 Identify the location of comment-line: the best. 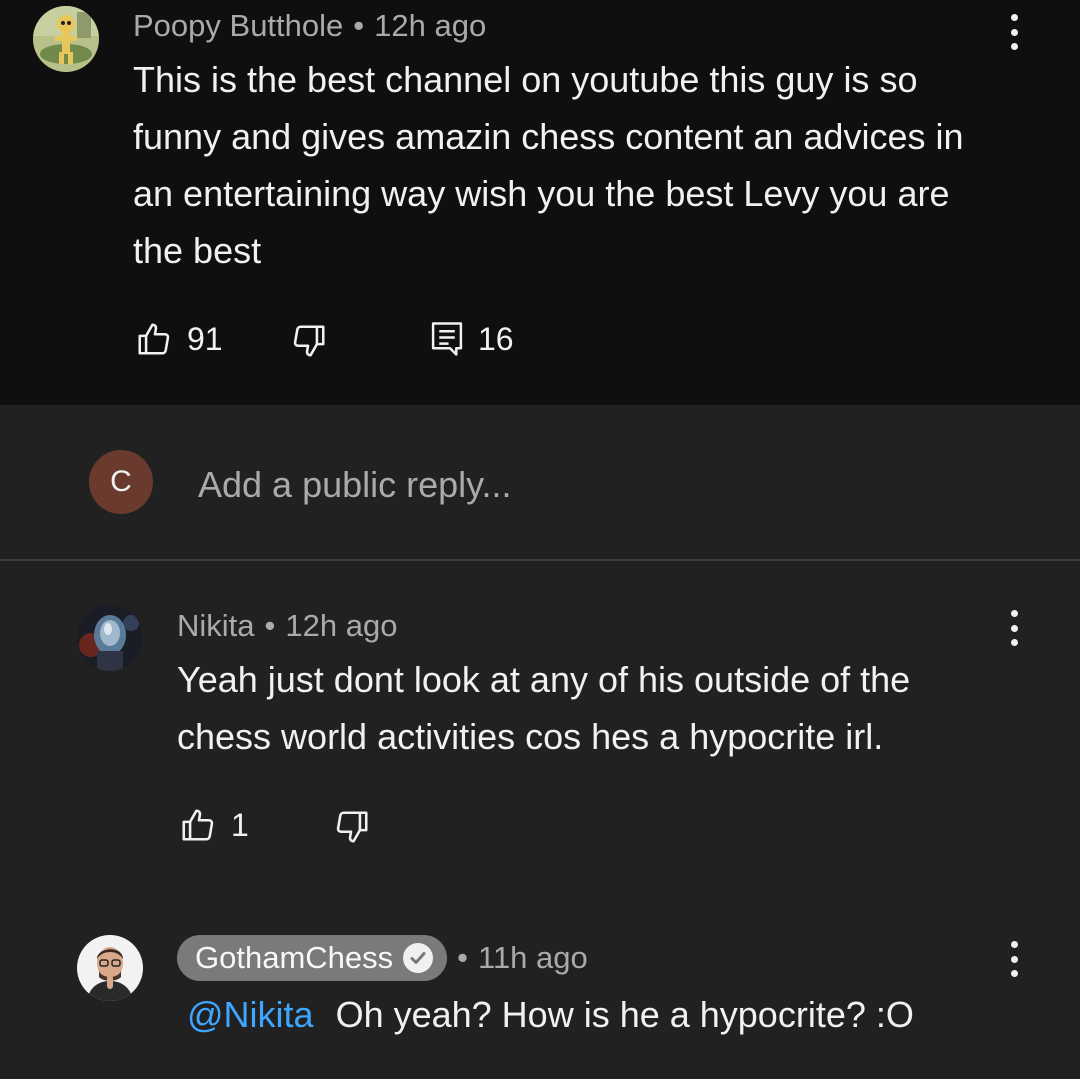
(197, 250).